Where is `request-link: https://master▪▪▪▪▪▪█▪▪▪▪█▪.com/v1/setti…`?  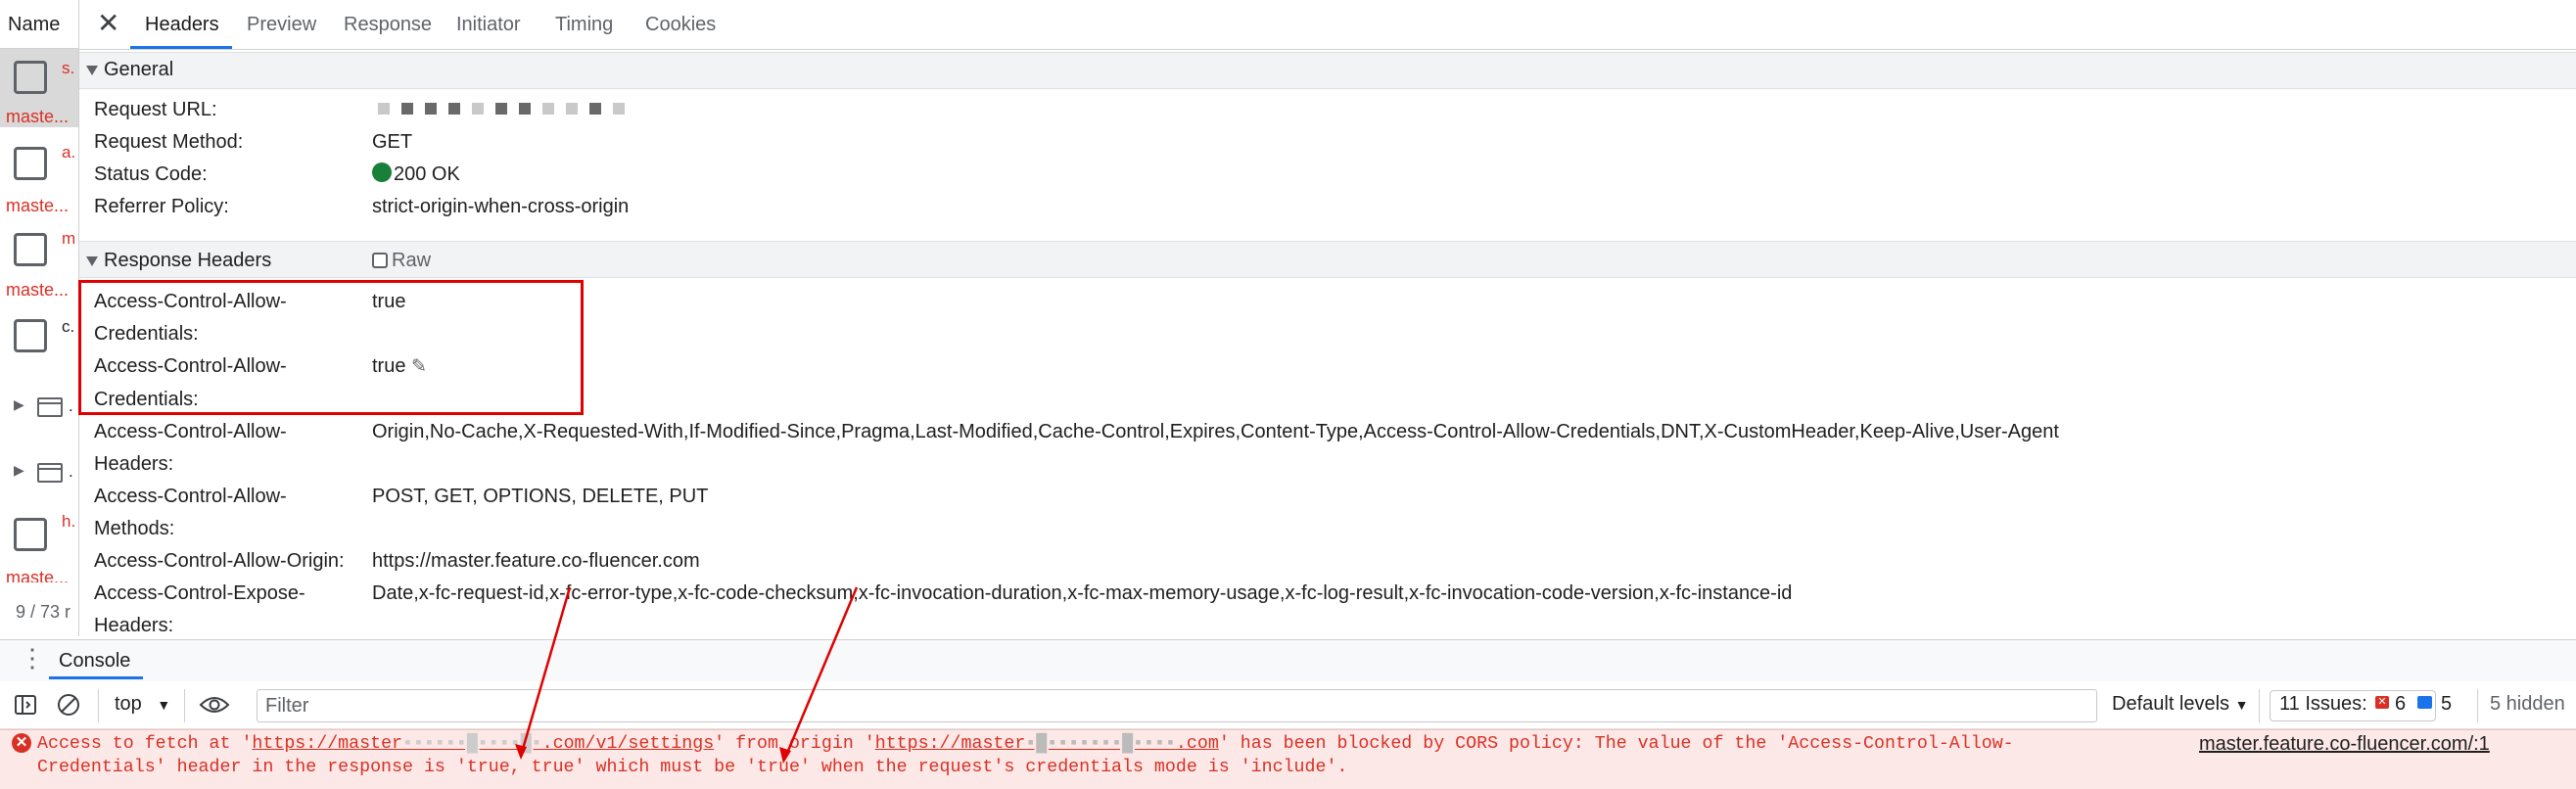 request-link: https://master▪▪▪▪▪▪█▪▪▪▪█▪.com/v1/setti… is located at coordinates (483, 744).